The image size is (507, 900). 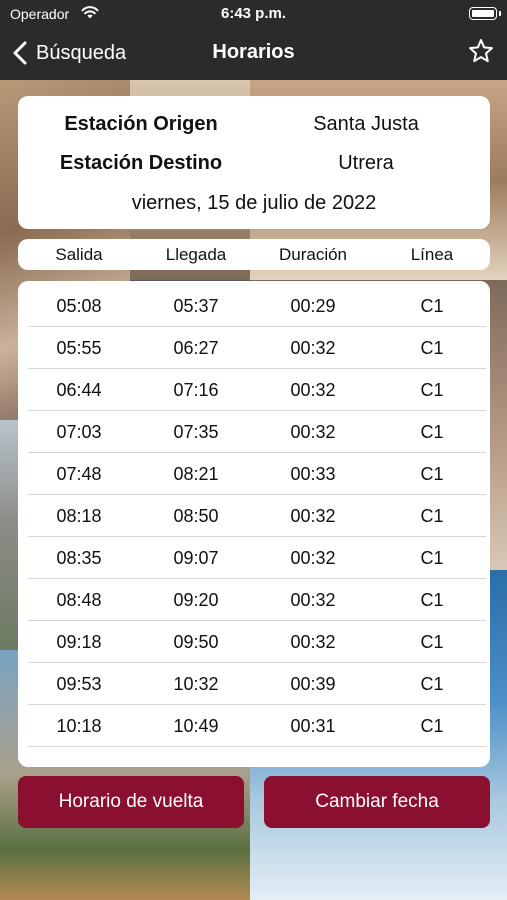 I want to click on table-row: 05:55 06:27 00:32 C1, so click(x=254, y=348).